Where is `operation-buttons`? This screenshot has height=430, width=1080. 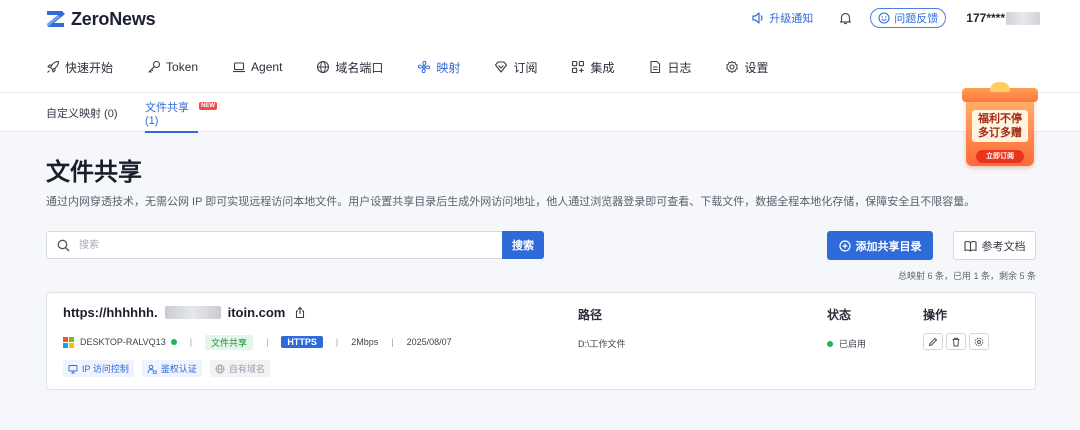
operation-buttons is located at coordinates (956, 341).